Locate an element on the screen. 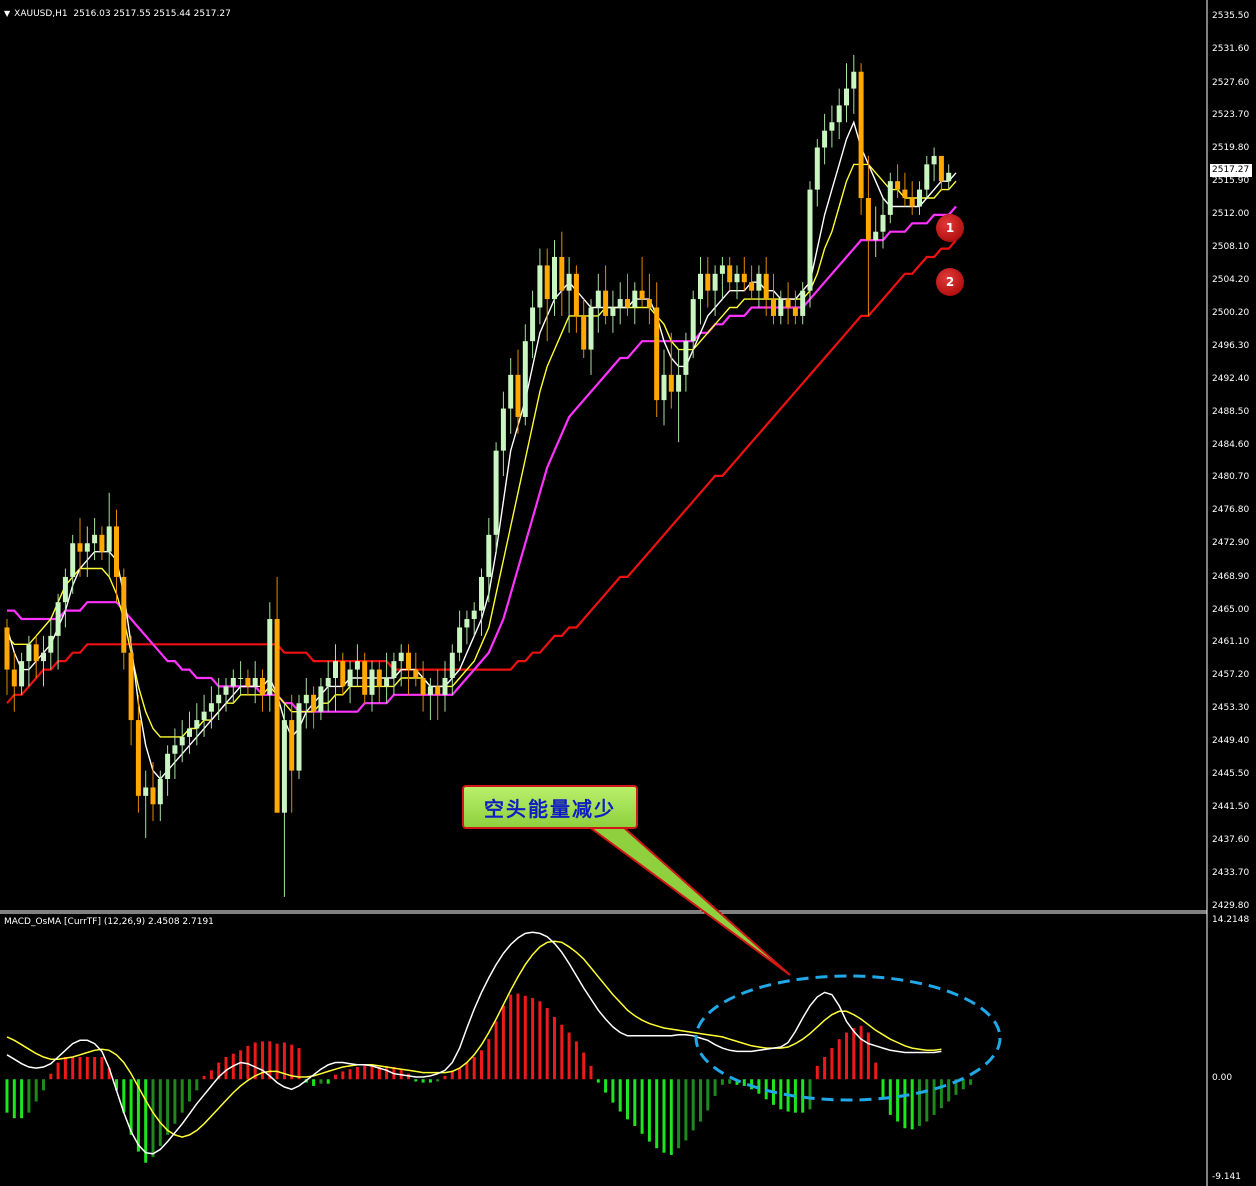 This screenshot has width=1256, height=1186. price-tick: 2429.80 is located at coordinates (1231, 906).